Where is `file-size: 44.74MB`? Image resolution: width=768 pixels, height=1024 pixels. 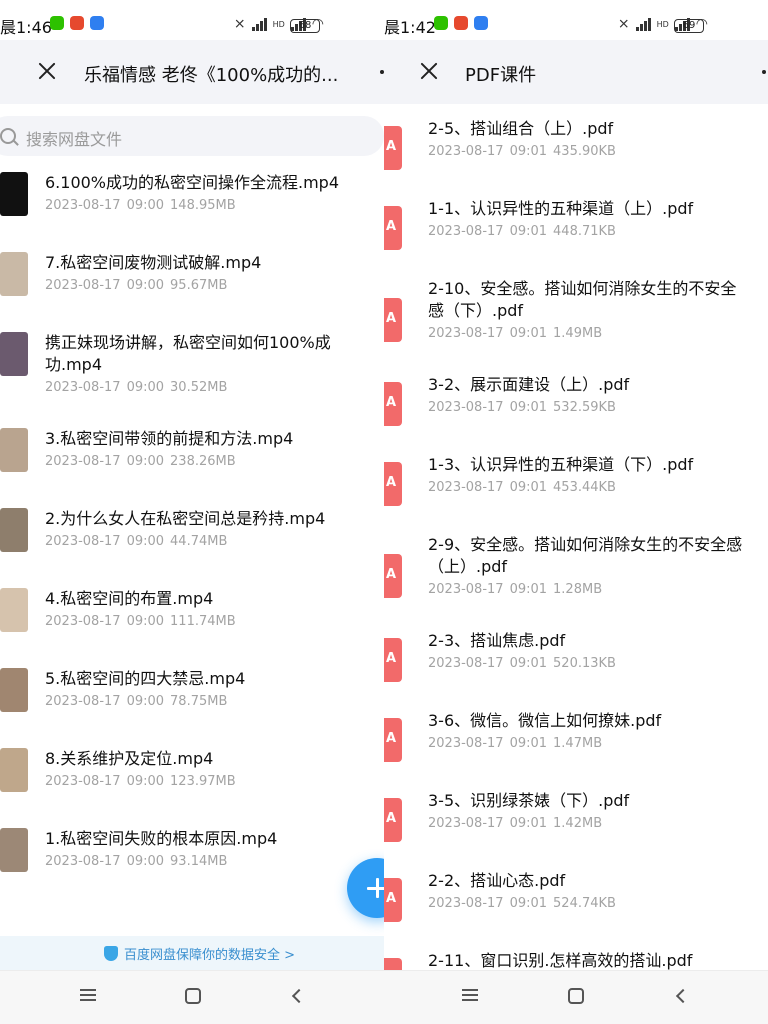 file-size: 44.74MB is located at coordinates (199, 541).